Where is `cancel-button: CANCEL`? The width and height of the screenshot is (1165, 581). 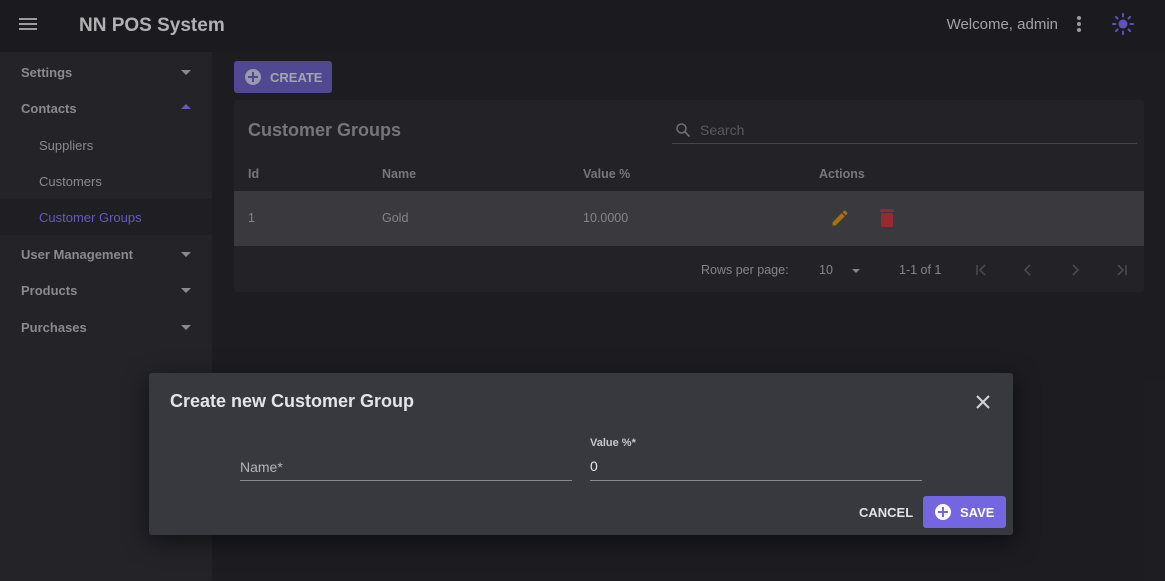 cancel-button: CANCEL is located at coordinates (885, 512).